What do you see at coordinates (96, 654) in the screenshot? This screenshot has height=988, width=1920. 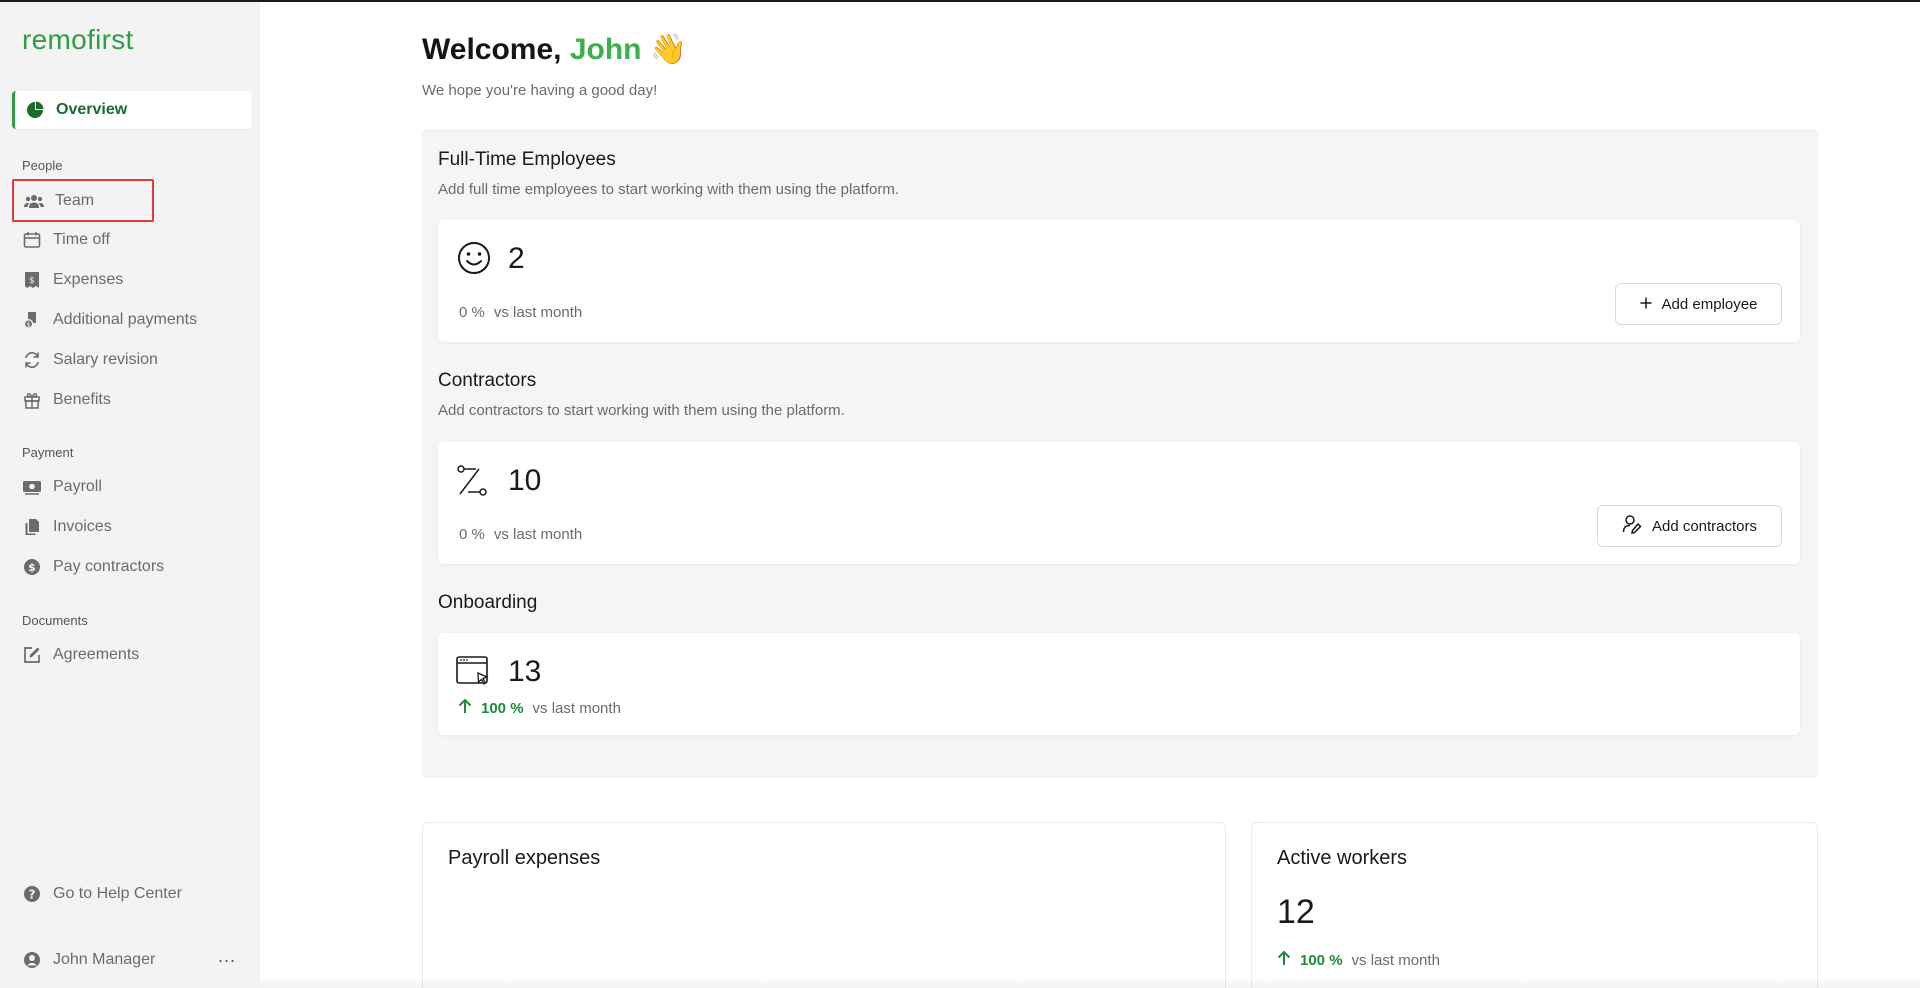 I see `sidebar-item-label: Agreements` at bounding box center [96, 654].